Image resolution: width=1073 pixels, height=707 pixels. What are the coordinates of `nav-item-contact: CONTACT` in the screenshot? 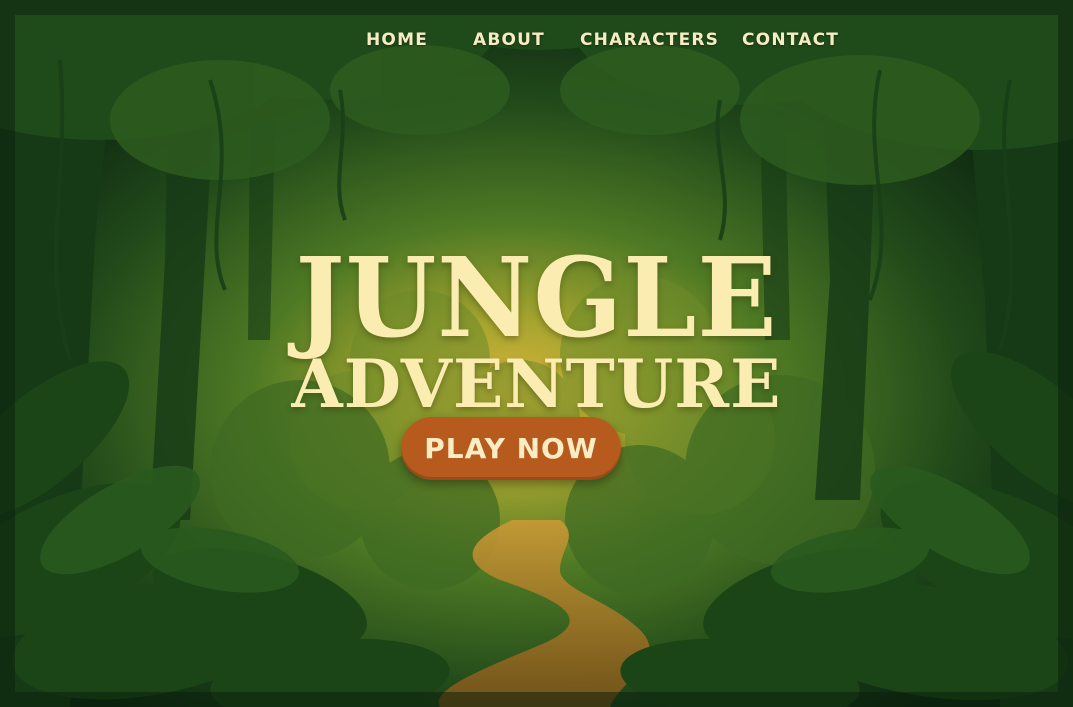 It's located at (790, 40).